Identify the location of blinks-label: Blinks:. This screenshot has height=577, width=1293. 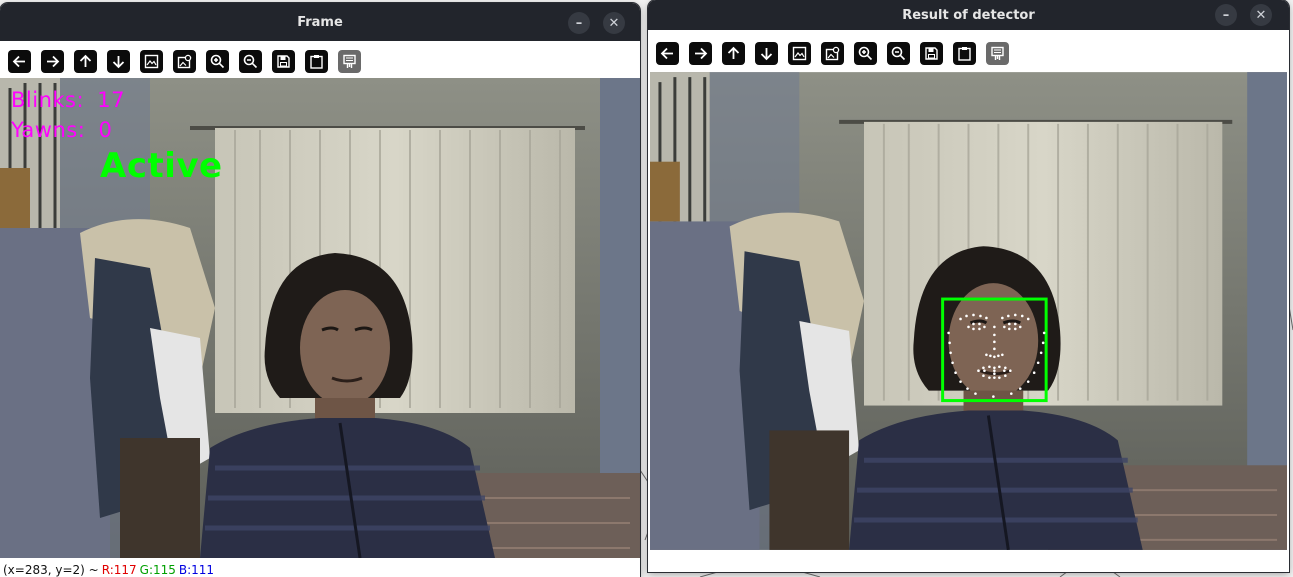
(48, 100).